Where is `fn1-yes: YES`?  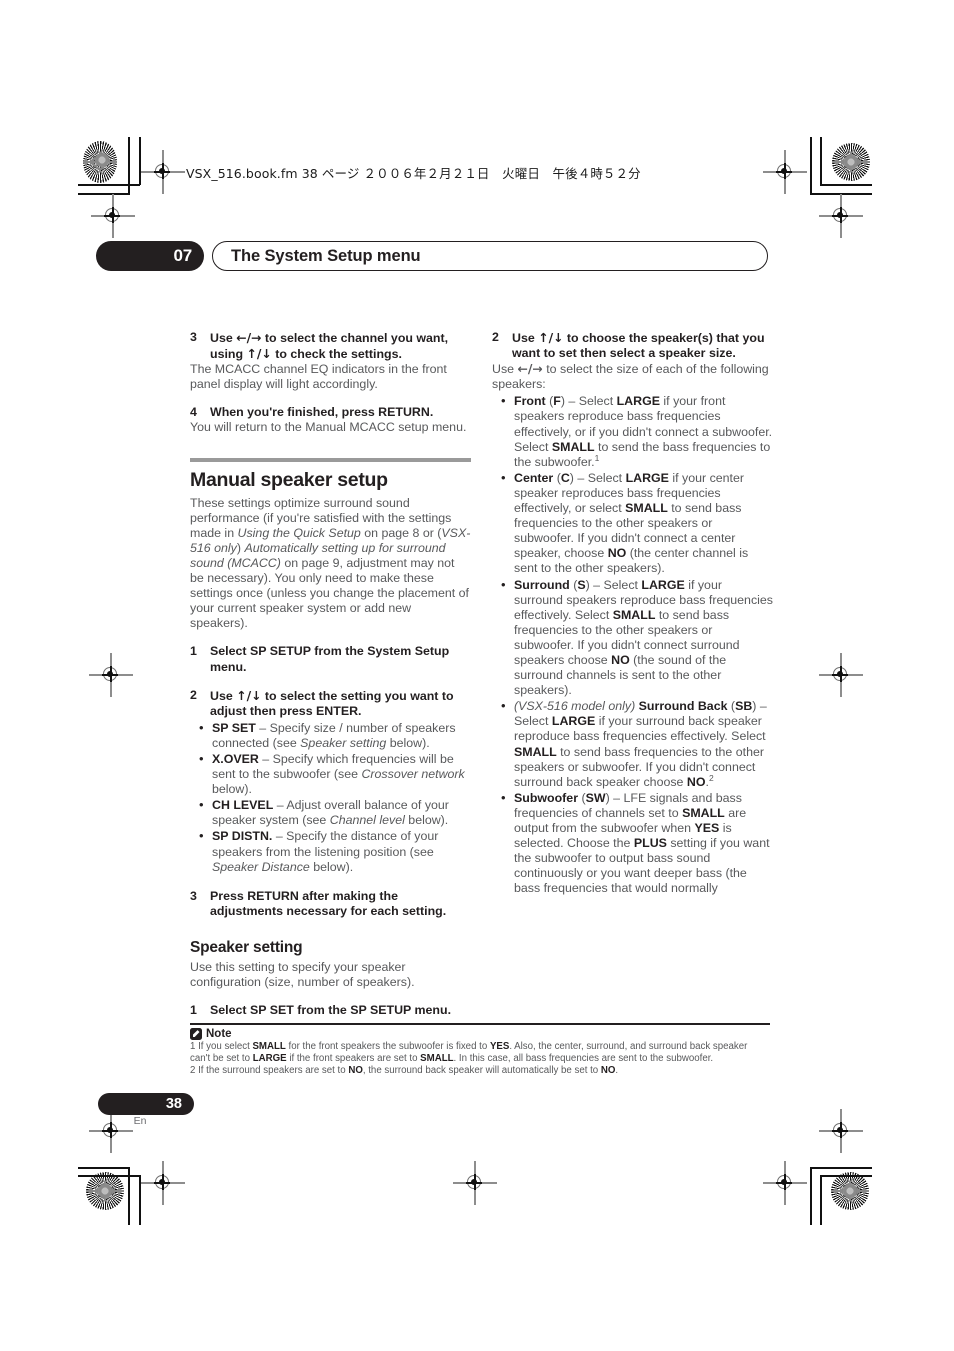
fn1-yes: YES is located at coordinates (499, 1046).